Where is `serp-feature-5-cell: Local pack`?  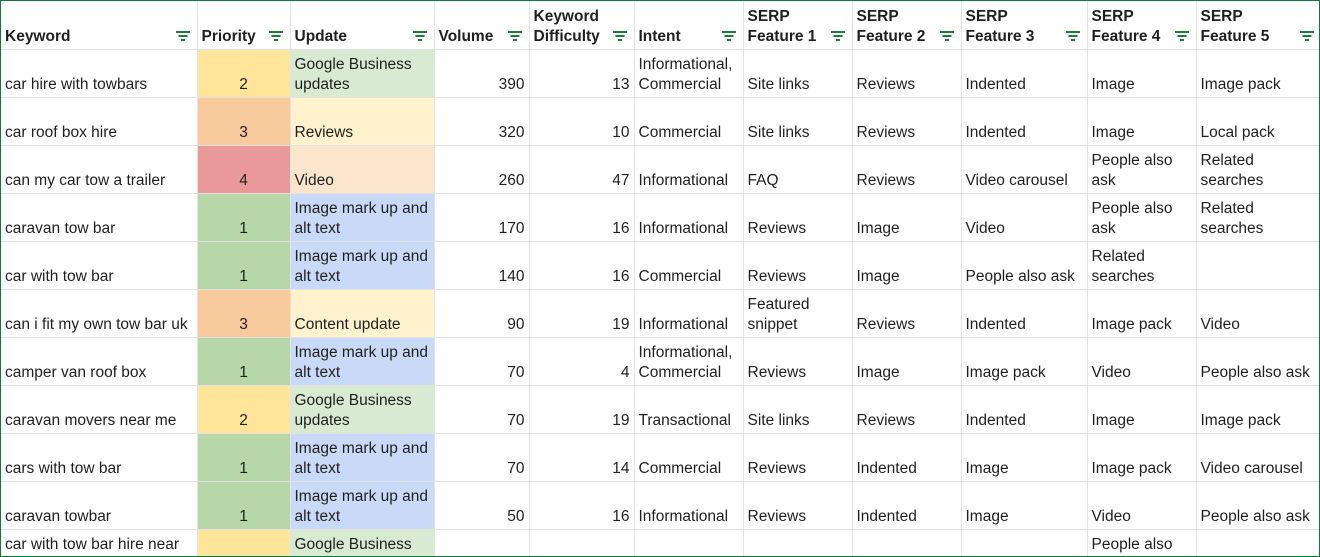 serp-feature-5-cell: Local pack is located at coordinates (1257, 121).